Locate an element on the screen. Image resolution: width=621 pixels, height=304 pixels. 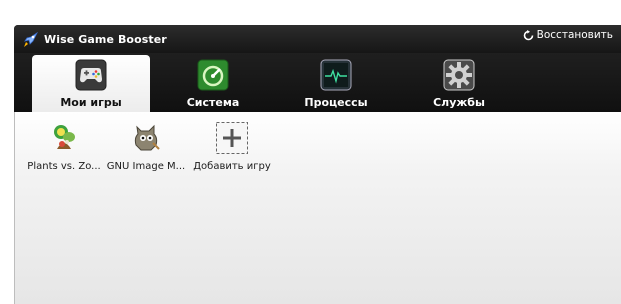
tab-processes: Процессы is located at coordinates (336, 83).